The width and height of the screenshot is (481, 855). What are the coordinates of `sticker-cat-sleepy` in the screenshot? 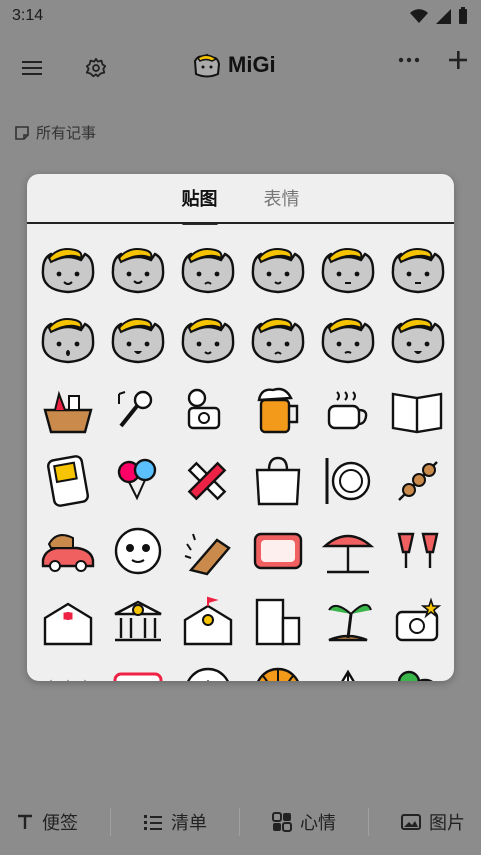 It's located at (348, 271).